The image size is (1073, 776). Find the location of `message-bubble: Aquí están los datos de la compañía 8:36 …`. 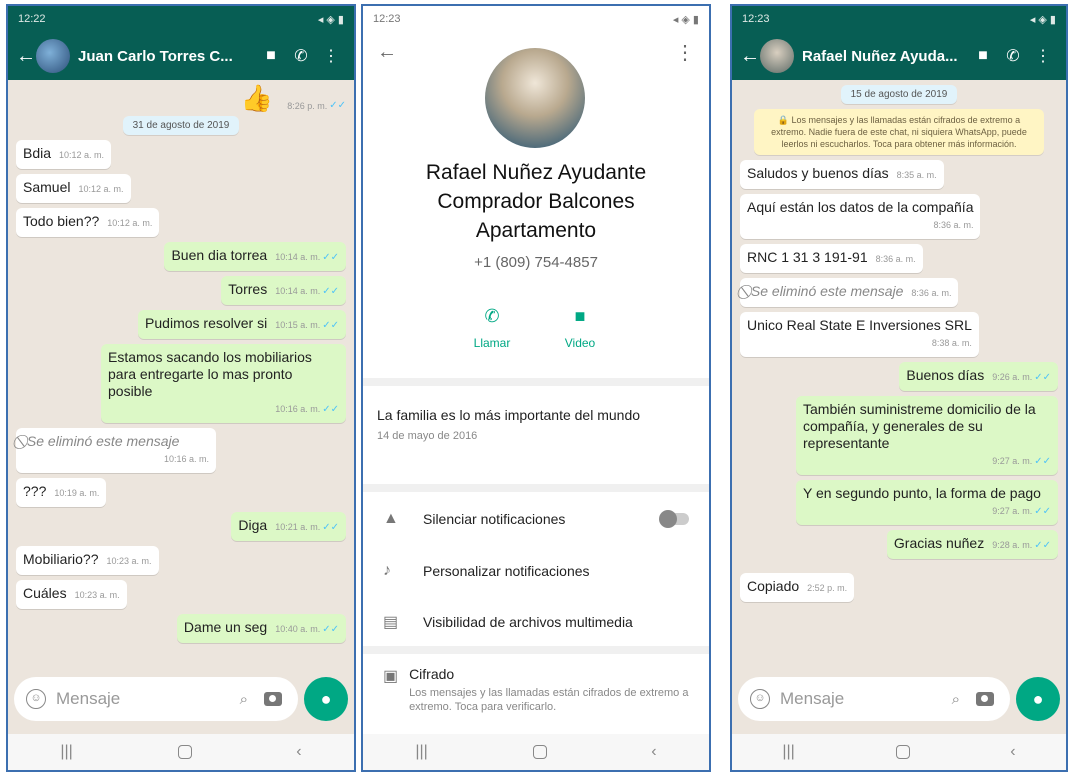

message-bubble: Aquí están los datos de la compañía 8:36 … is located at coordinates (860, 216).